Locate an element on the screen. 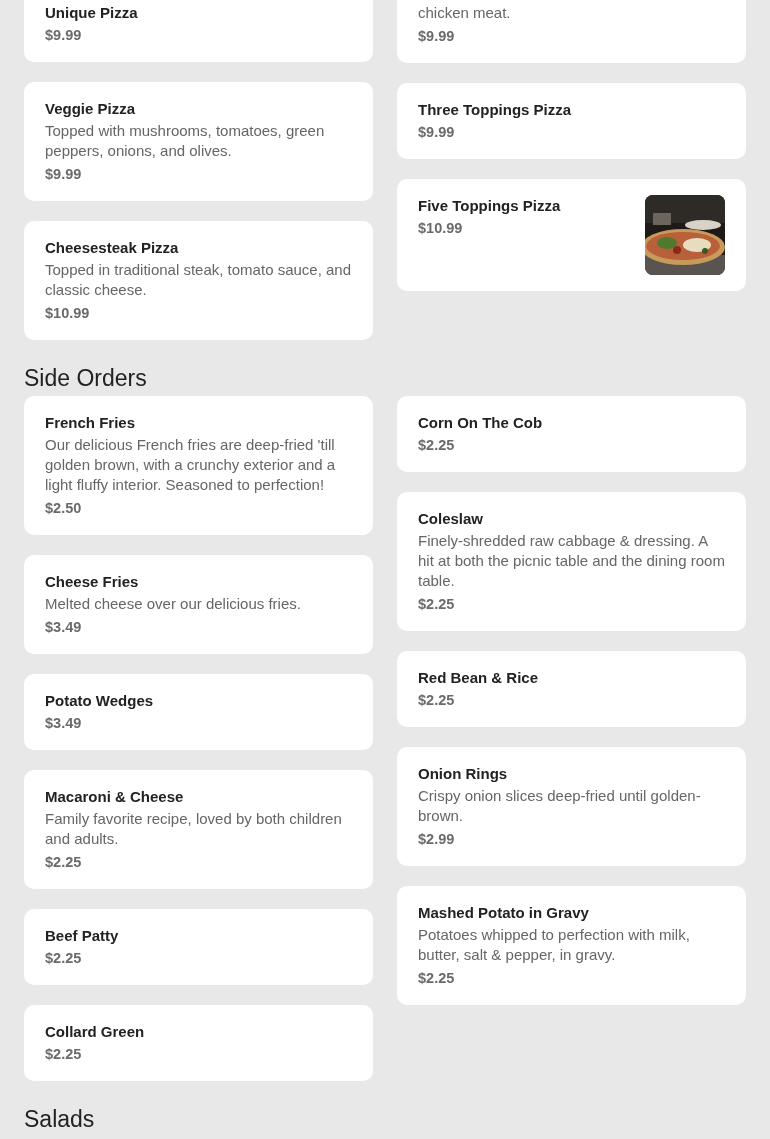  menu-card: Beef Patty $2.25 is located at coordinates (198, 947).